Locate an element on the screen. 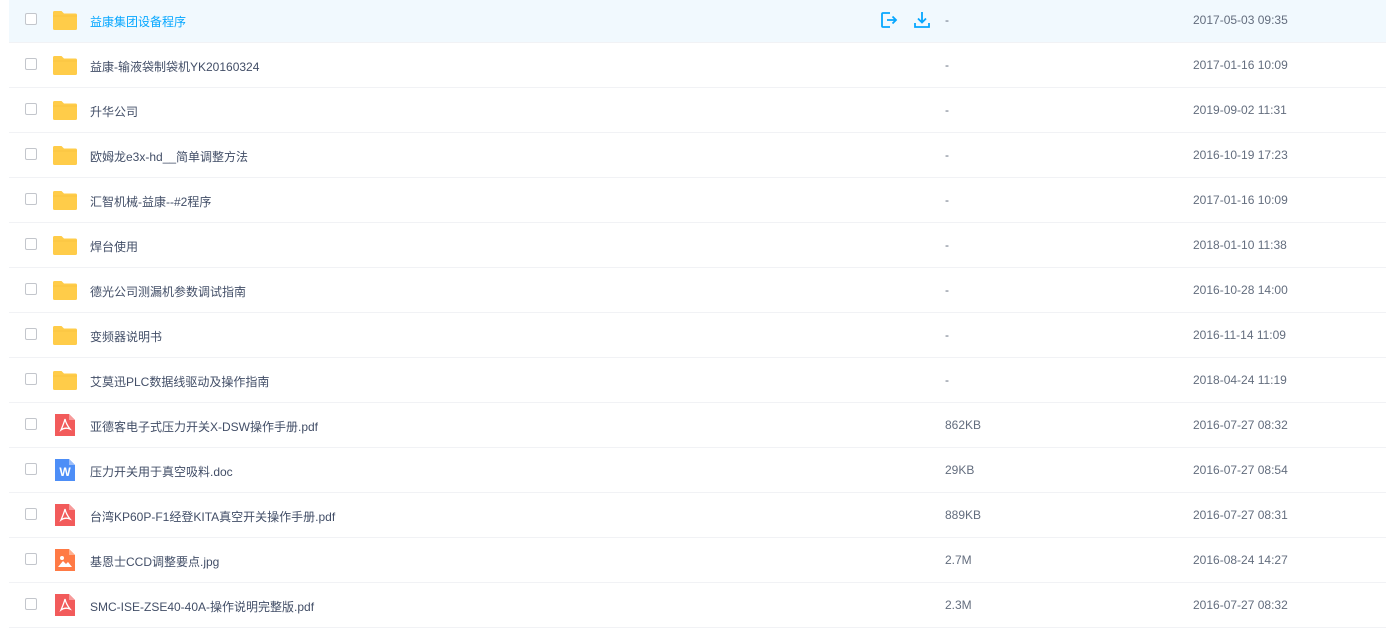  file-row: 艾莫迅PLC数据线驱动及操作指南 - 2018-04-24 11:19 is located at coordinates (697, 380).